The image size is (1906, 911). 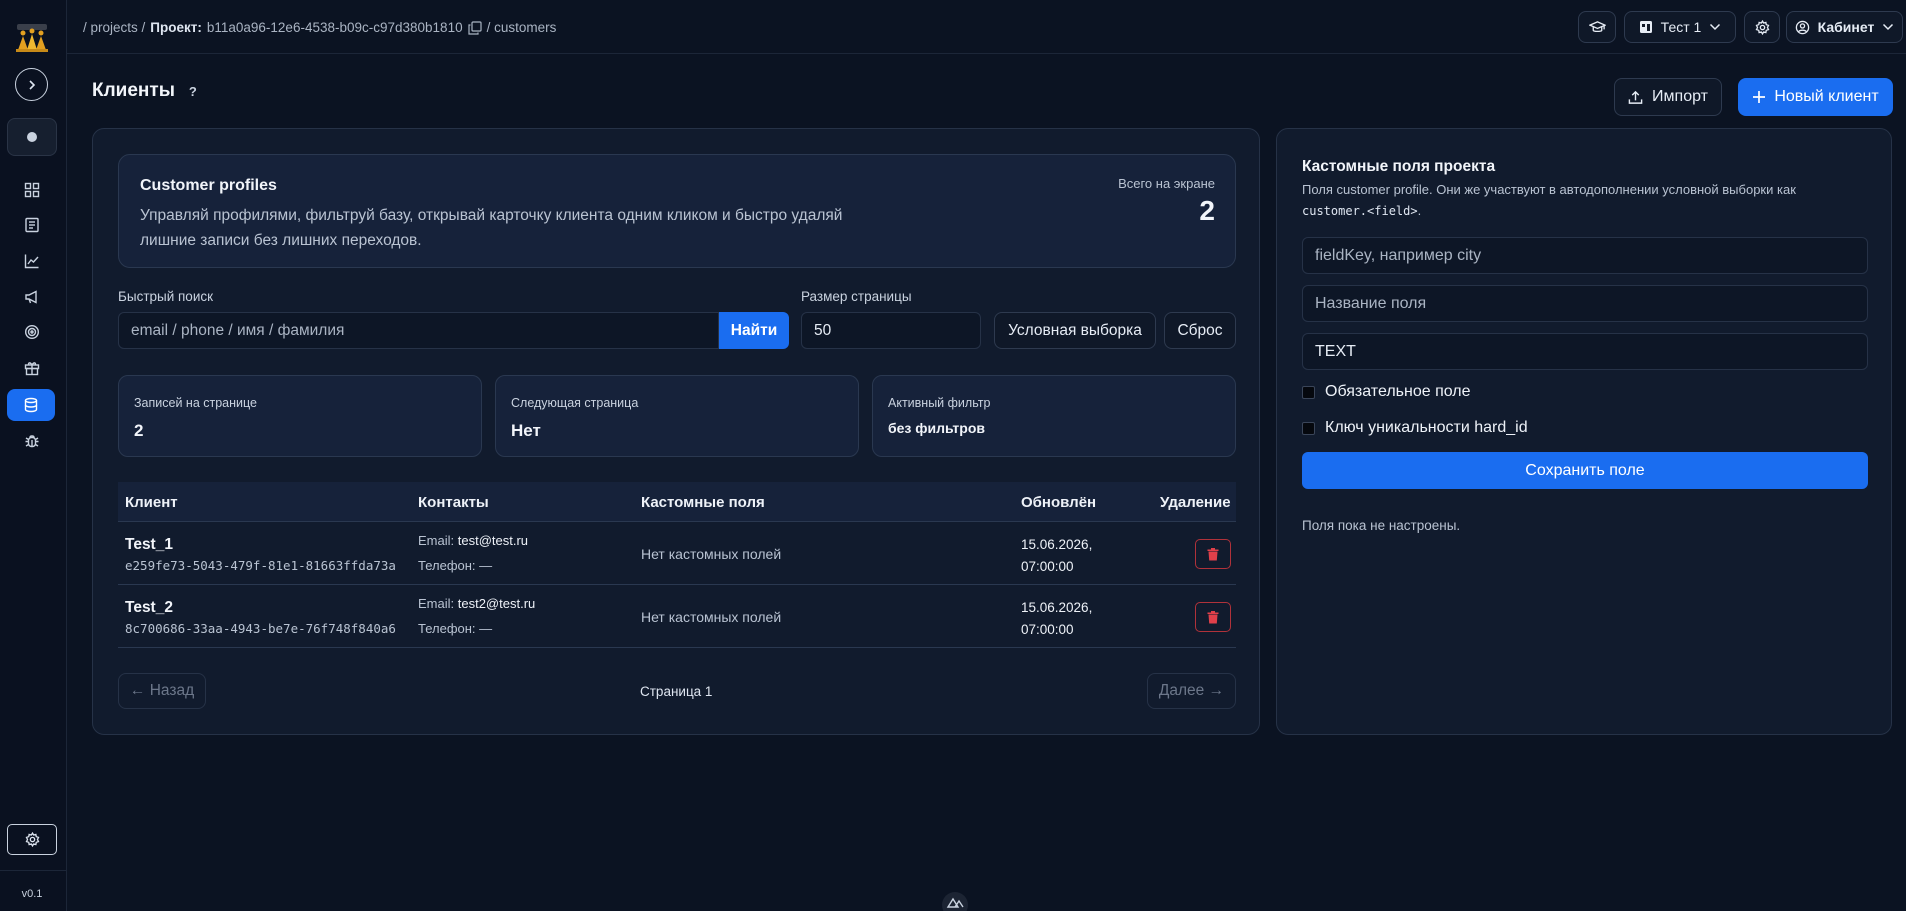 I want to click on client-name: Test_2, so click(x=149, y=608).